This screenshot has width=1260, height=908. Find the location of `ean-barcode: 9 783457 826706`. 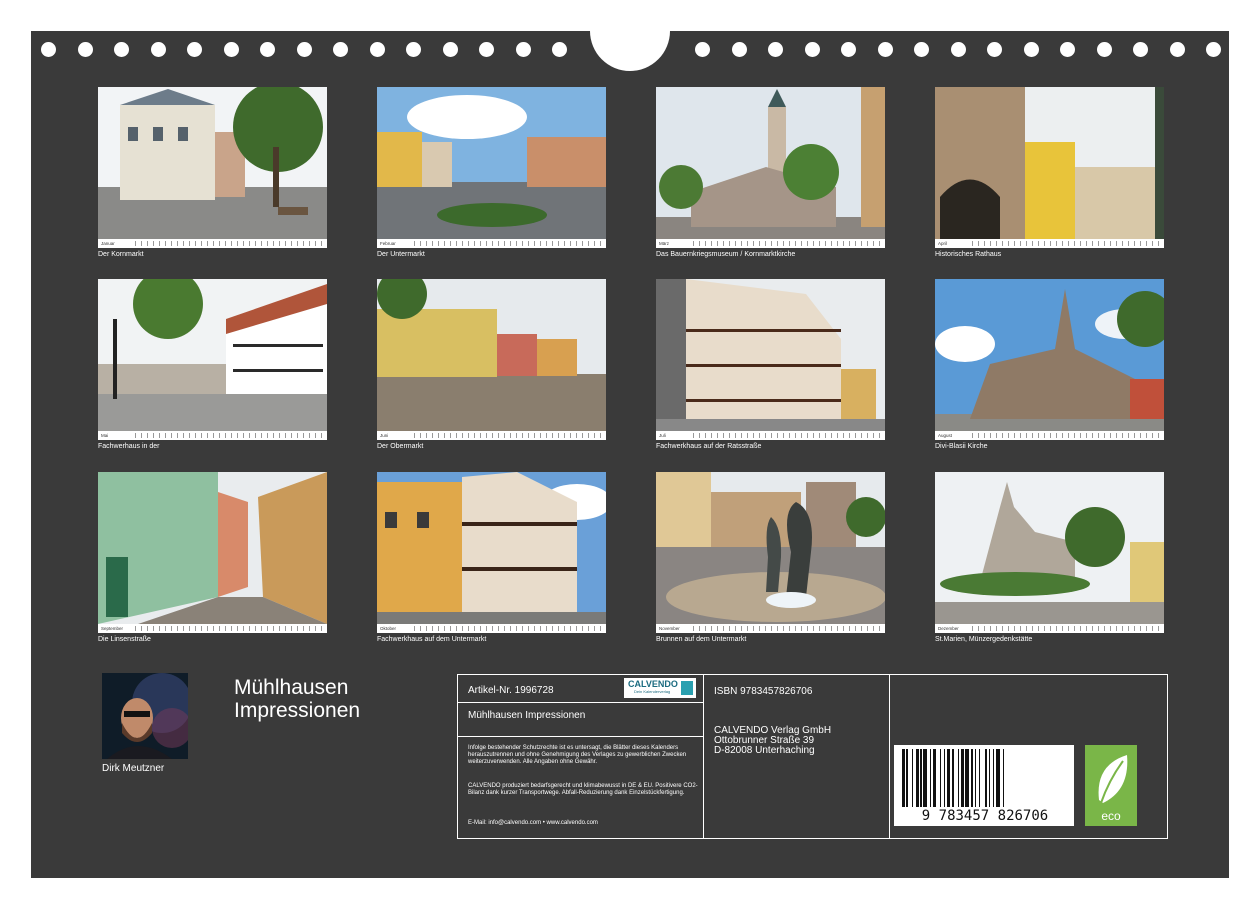

ean-barcode: 9 783457 826706 is located at coordinates (984, 785).